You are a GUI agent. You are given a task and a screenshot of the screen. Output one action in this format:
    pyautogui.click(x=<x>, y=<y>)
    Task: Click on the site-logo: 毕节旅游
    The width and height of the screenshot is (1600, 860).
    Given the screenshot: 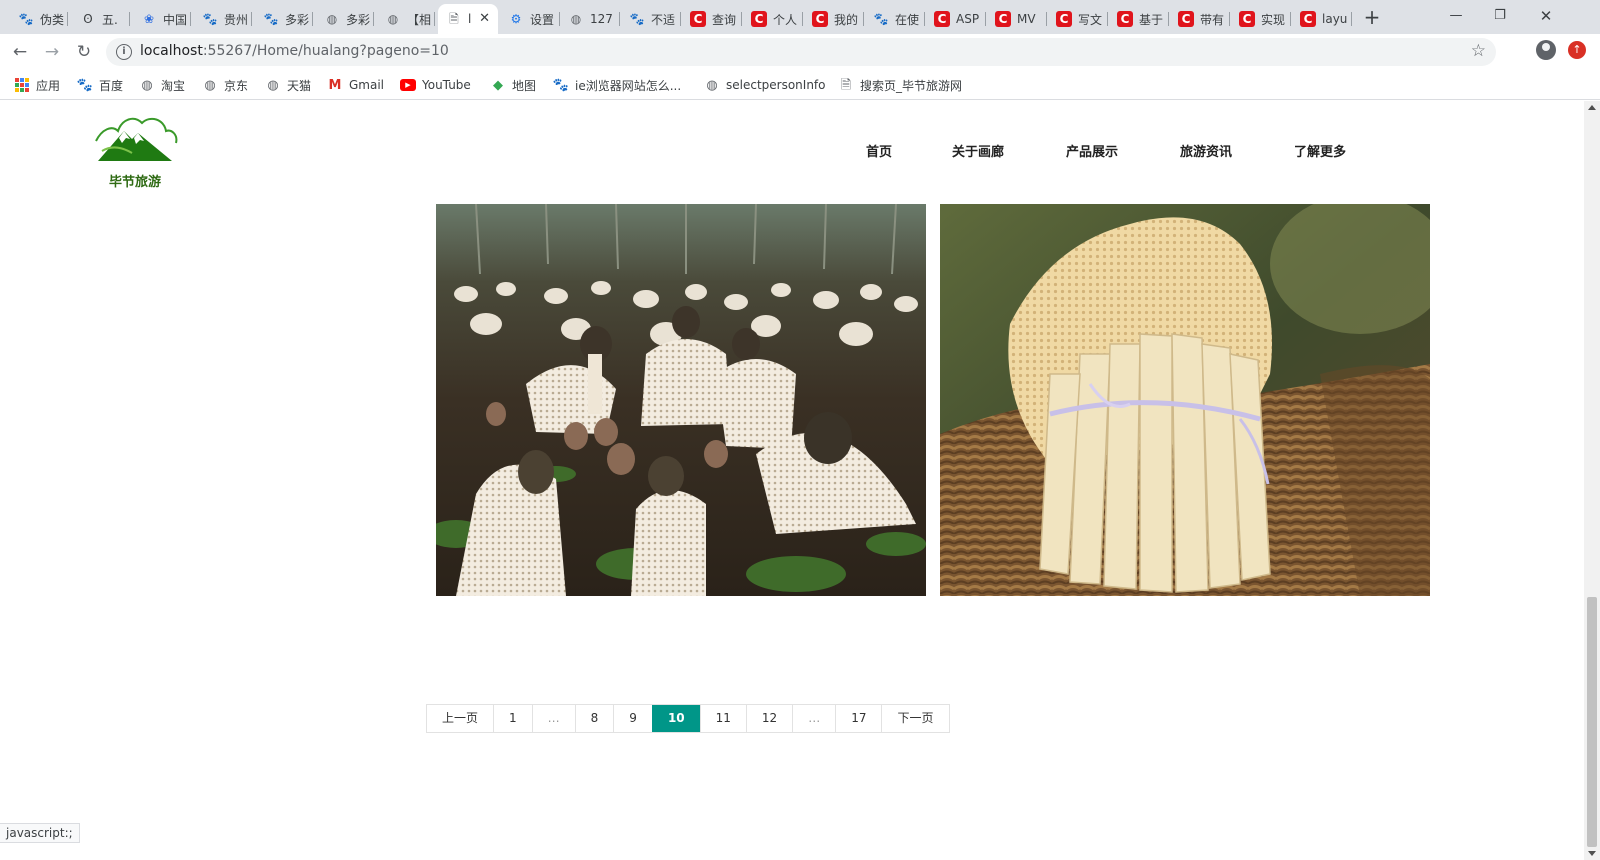 What is the action you would take?
    pyautogui.click(x=135, y=151)
    